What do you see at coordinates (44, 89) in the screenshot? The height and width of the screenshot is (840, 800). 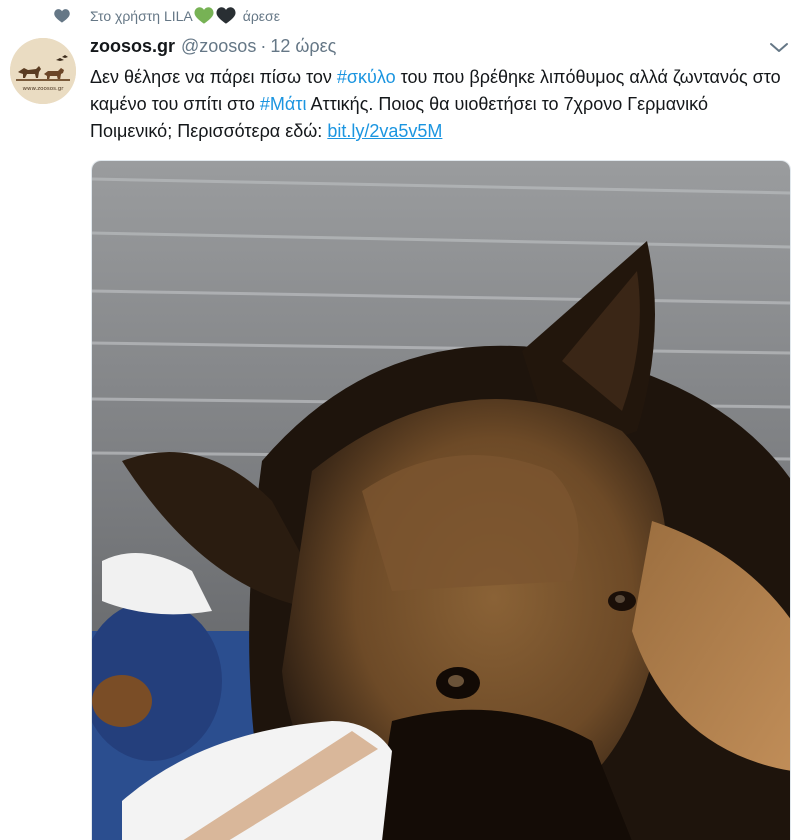 I see `avatar-label: www.zoosos.gr` at bounding box center [44, 89].